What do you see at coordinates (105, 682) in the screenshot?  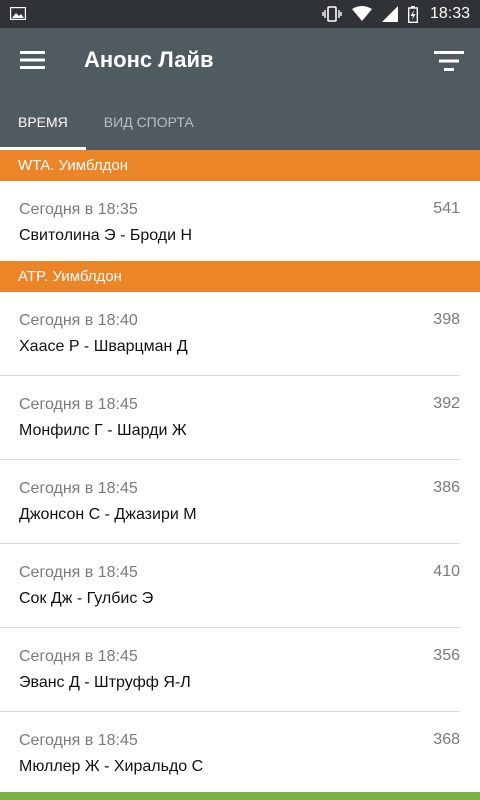 I see `event-match: Эванс Д - Штруфф Я-Л` at bounding box center [105, 682].